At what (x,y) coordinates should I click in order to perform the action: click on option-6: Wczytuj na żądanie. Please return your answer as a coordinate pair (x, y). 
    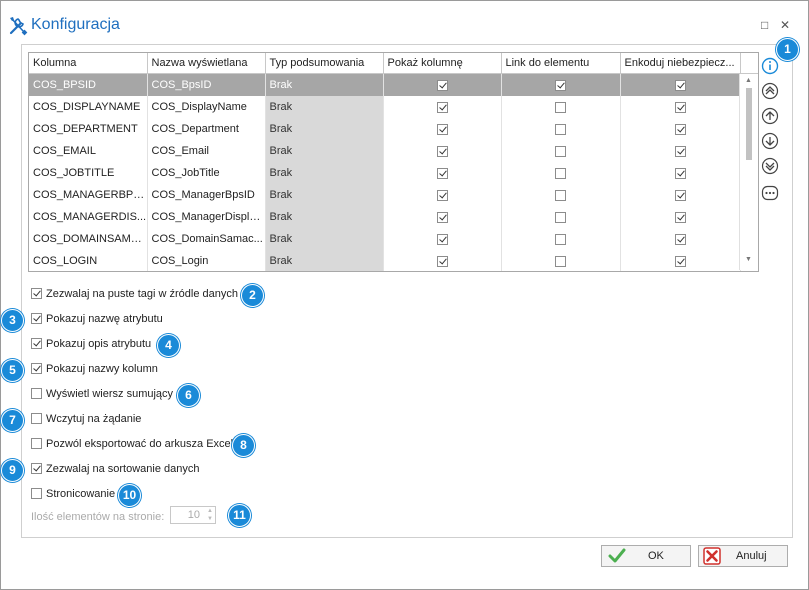
    Looking at the image, I should click on (86, 420).